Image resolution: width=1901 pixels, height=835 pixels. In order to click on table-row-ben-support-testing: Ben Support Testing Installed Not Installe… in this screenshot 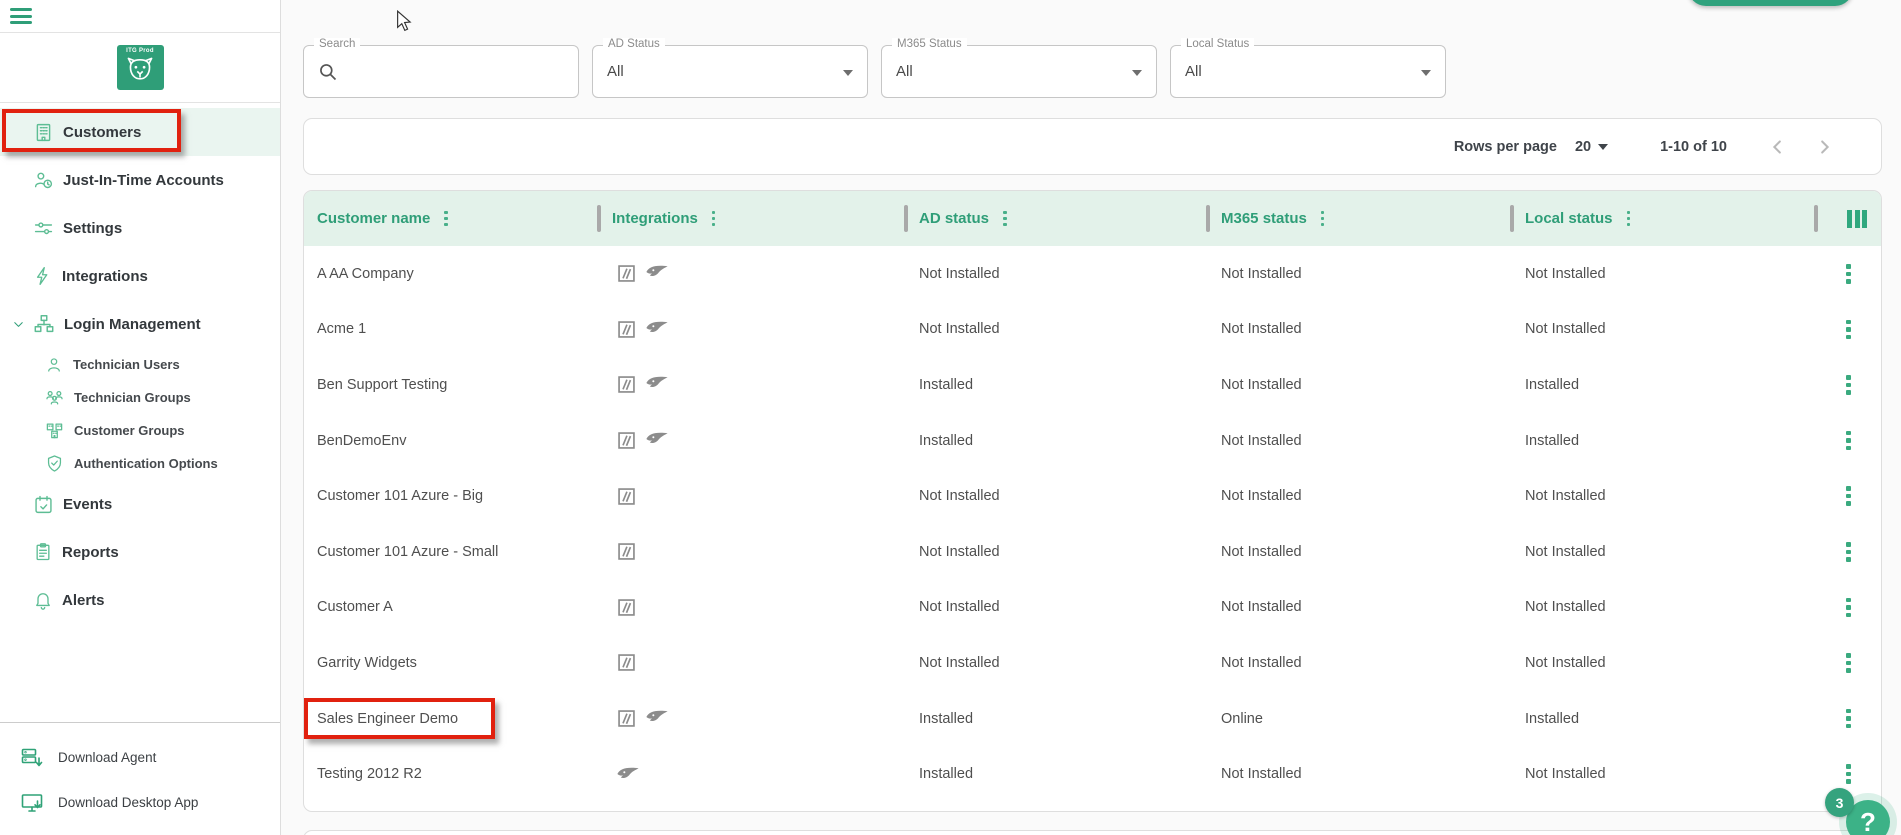, I will do `click(1092, 385)`.